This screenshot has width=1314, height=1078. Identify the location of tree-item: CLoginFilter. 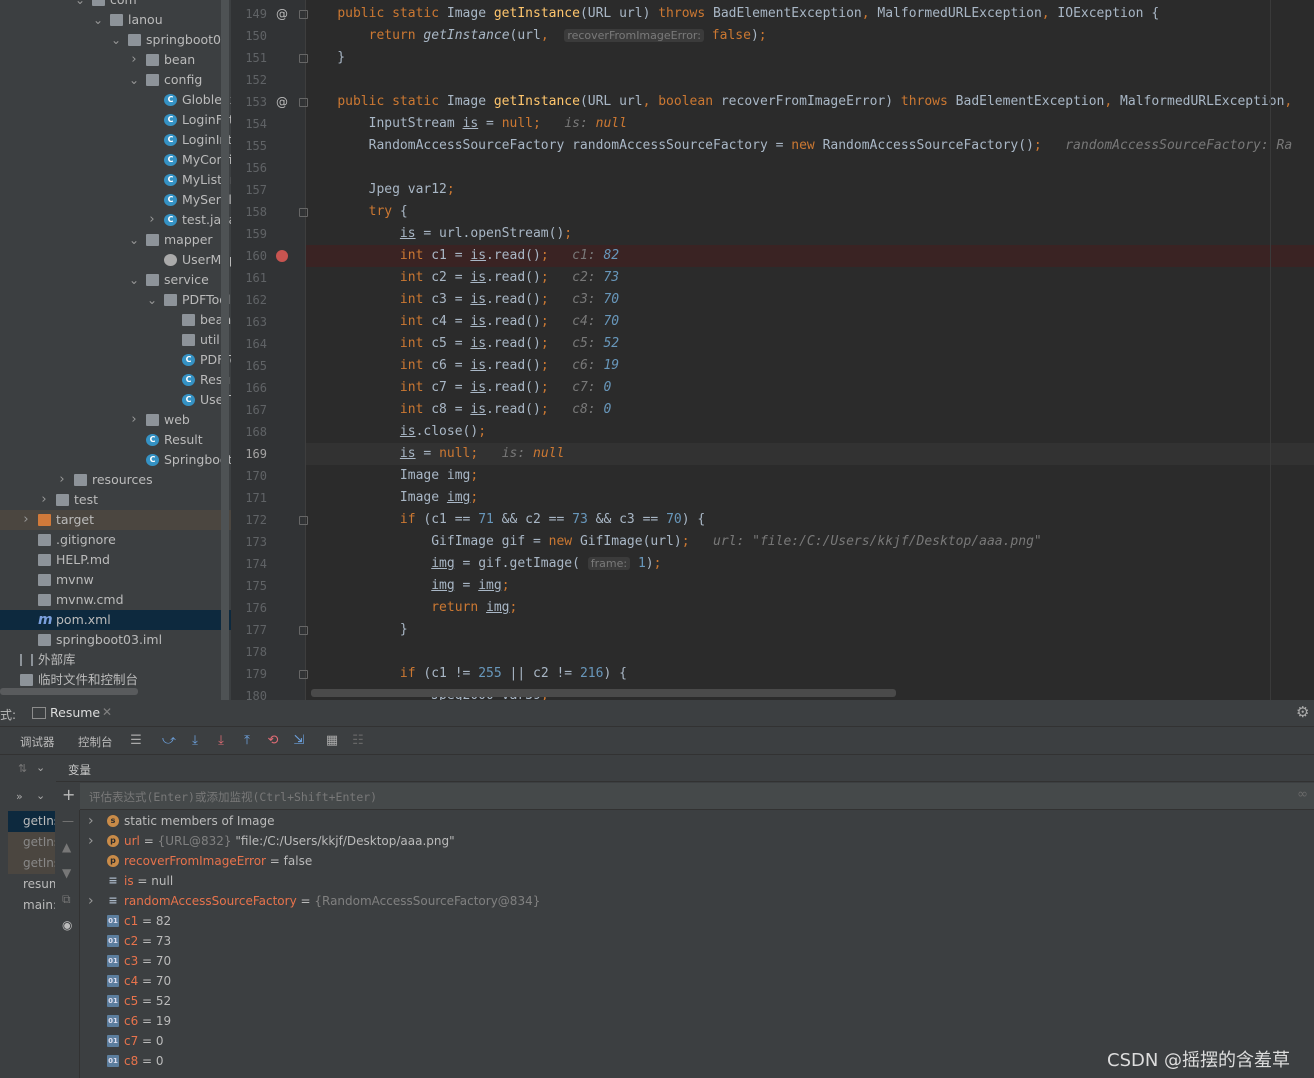
(115, 120).